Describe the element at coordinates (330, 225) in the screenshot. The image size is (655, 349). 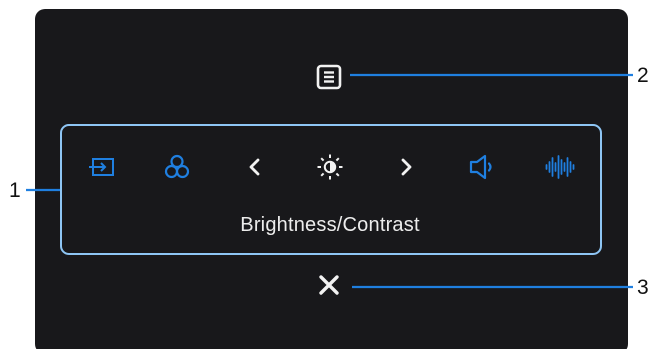
I see `function-label: Brightness/Contrast` at that location.